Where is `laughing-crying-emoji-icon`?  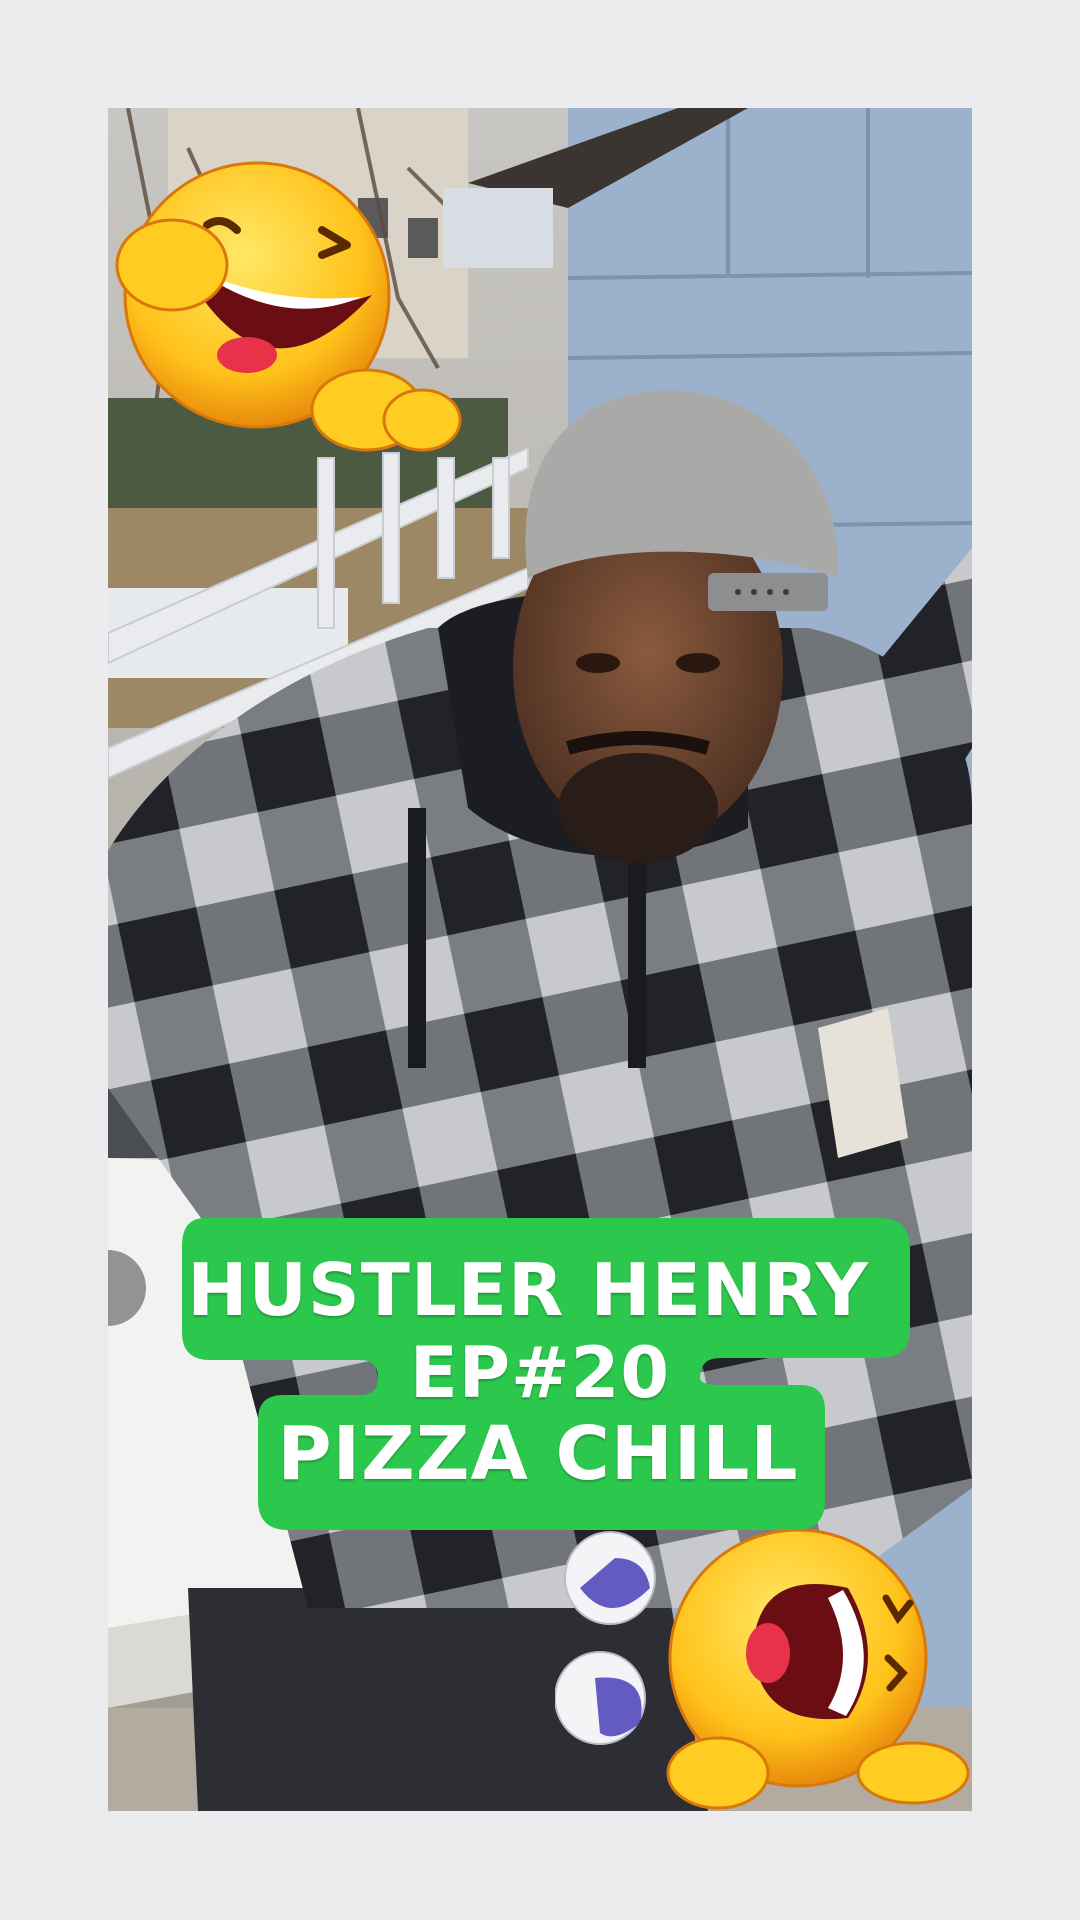 laughing-crying-emoji-icon is located at coordinates (818, 1669).